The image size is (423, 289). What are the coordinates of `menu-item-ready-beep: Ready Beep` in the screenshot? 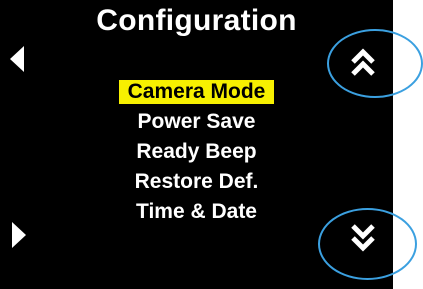 It's located at (196, 152).